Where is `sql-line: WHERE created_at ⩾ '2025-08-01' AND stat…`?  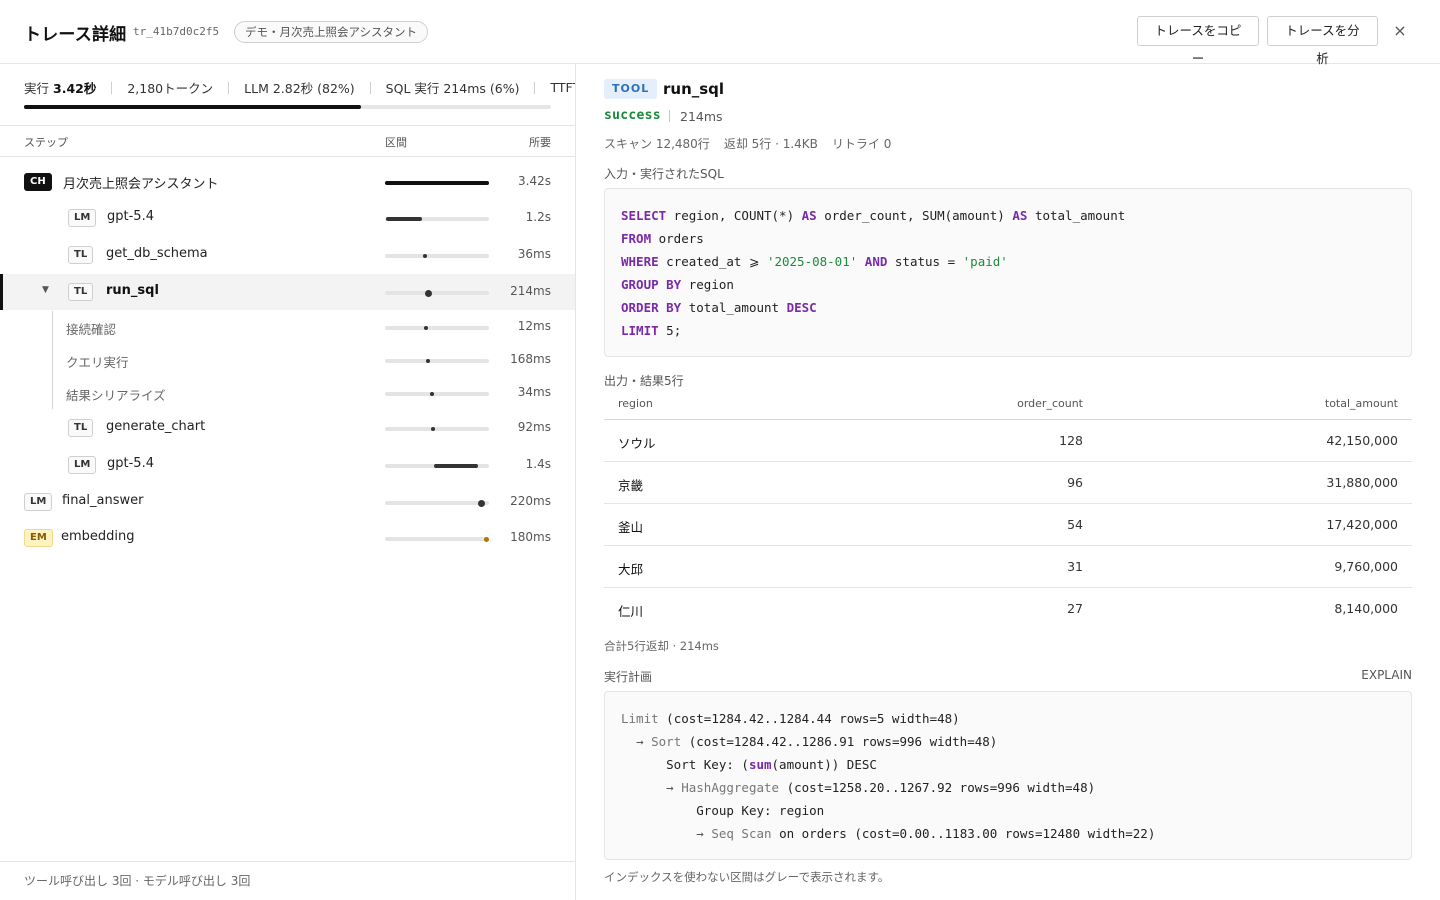
sql-line: WHERE created_at ⩾ '2025-08-01' AND stat… is located at coordinates (814, 261).